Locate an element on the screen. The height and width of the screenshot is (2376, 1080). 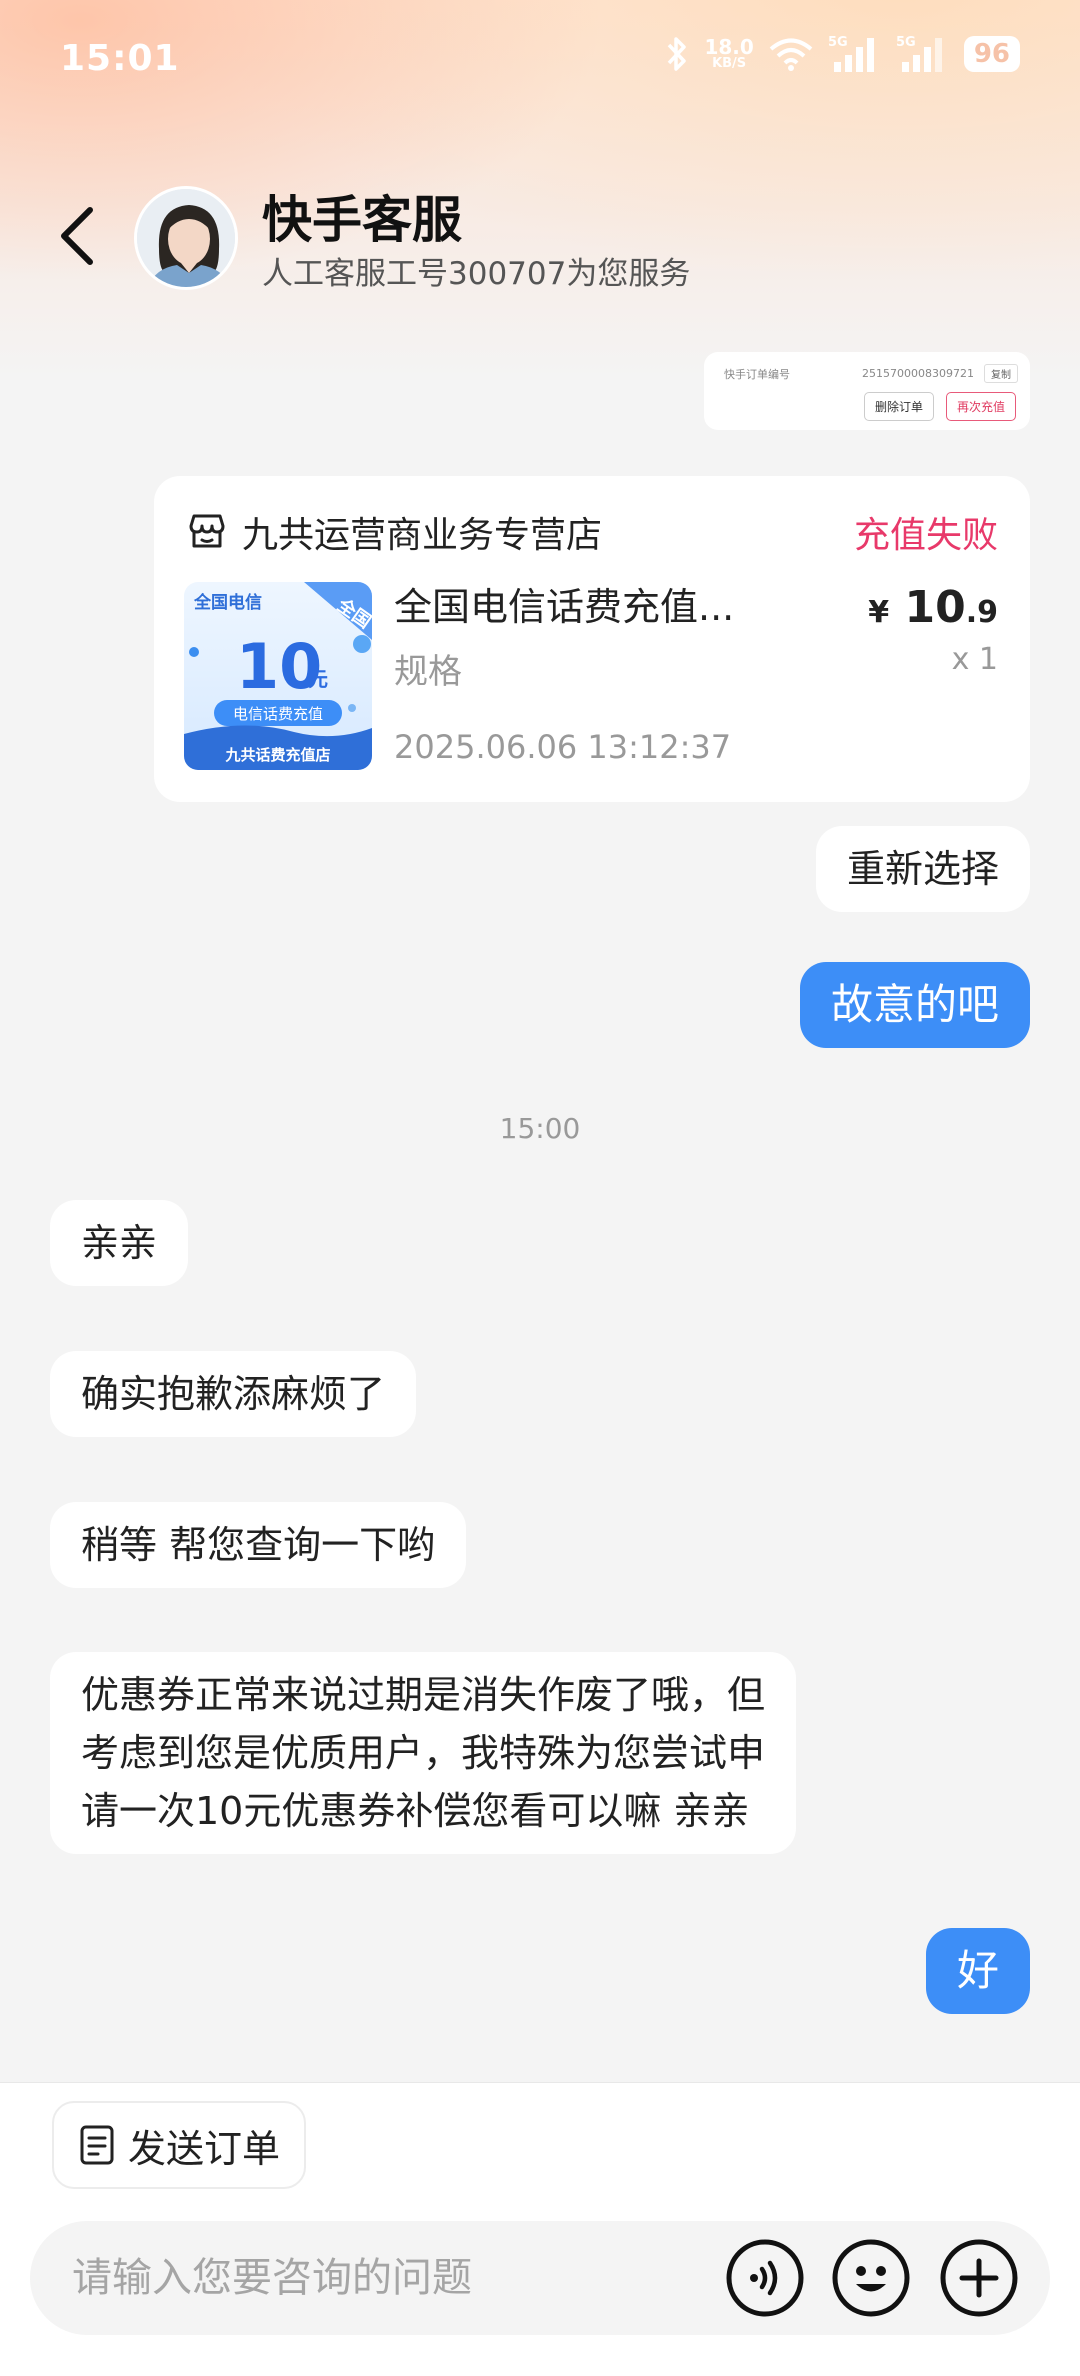
product-image: 全国 全国电信 10 元 电信话费充值 九共话费充值店 is located at coordinates (278, 676).